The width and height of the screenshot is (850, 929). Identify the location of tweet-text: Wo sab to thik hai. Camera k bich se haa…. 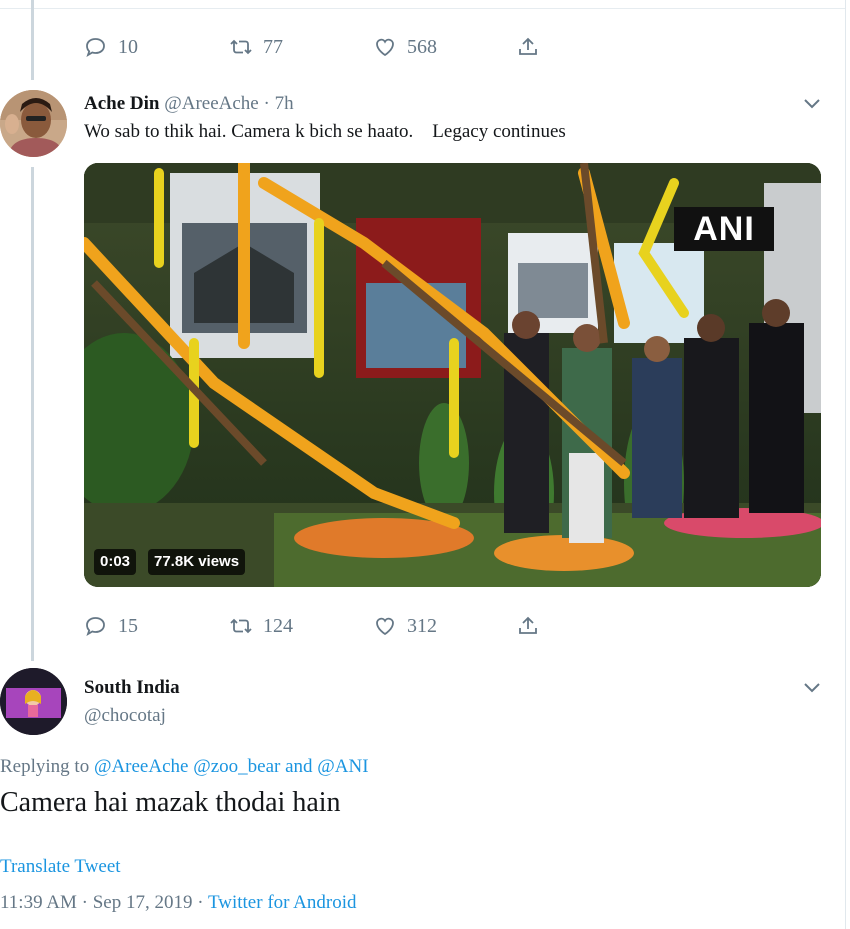
(325, 131).